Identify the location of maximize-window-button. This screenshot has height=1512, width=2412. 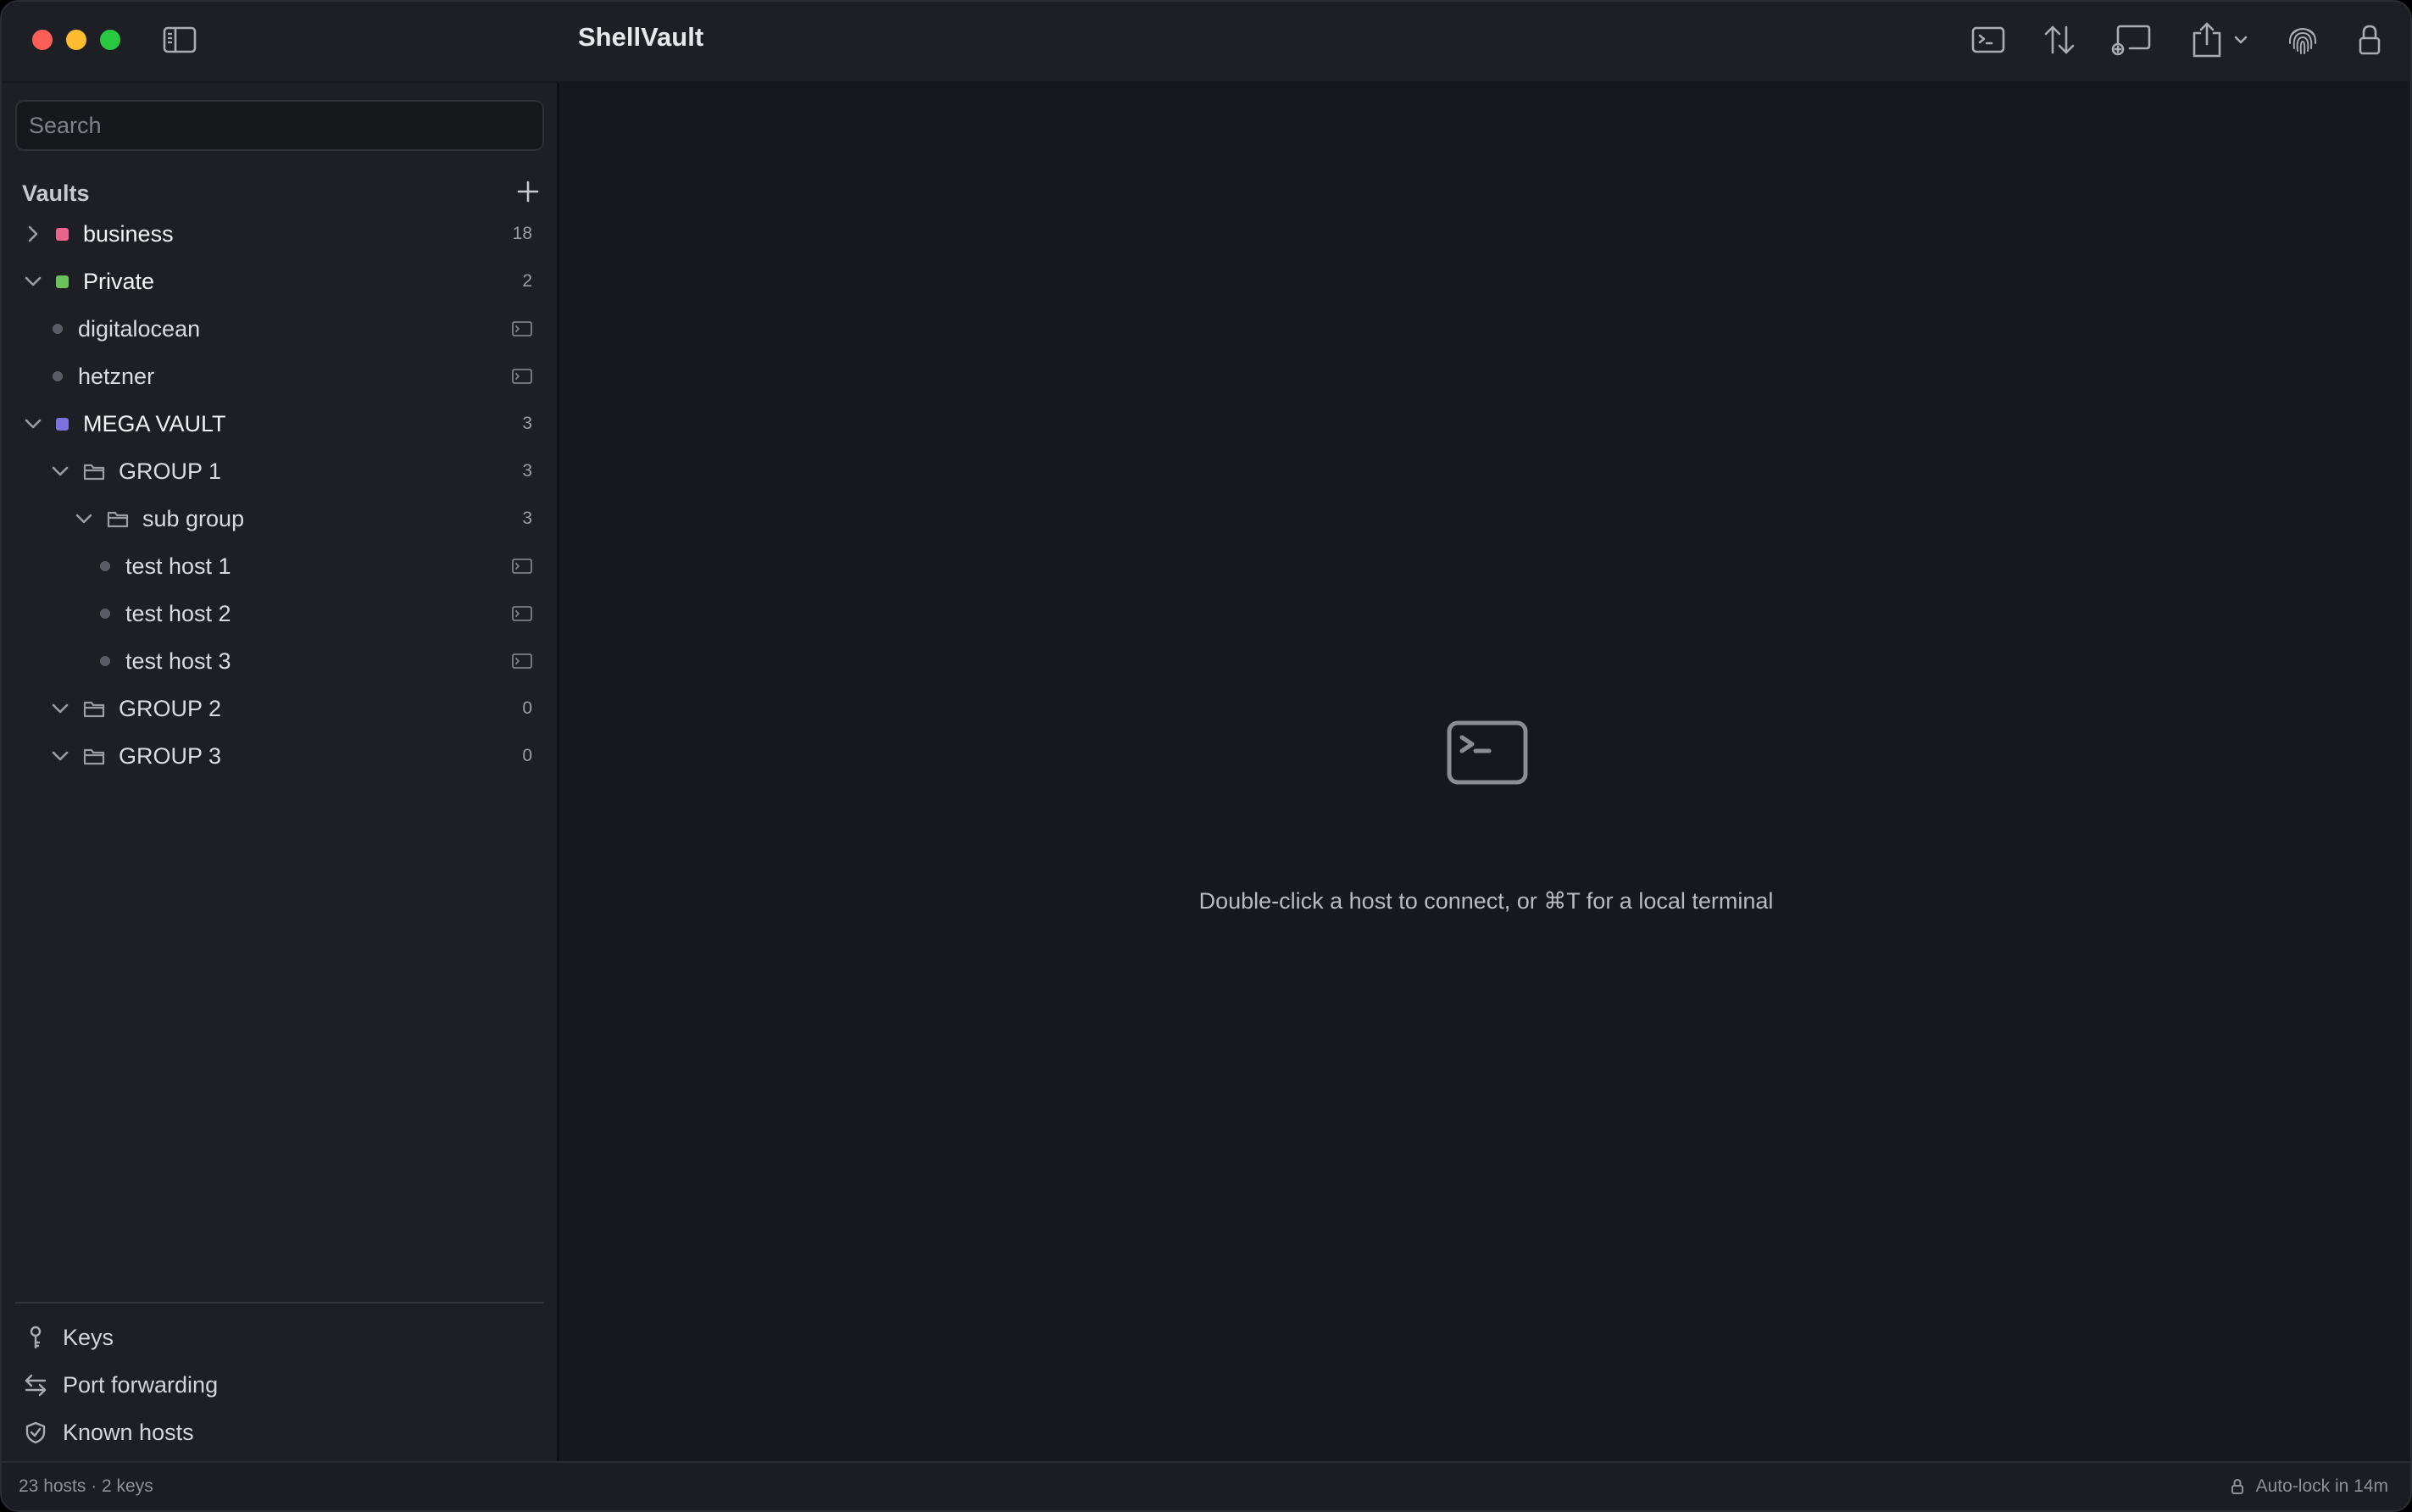
(110, 40).